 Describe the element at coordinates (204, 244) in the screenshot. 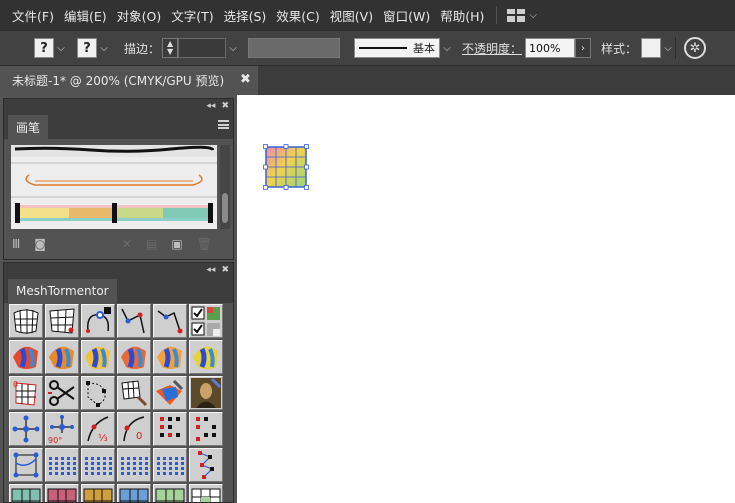

I see `delete-brush-icon: 🗑` at that location.